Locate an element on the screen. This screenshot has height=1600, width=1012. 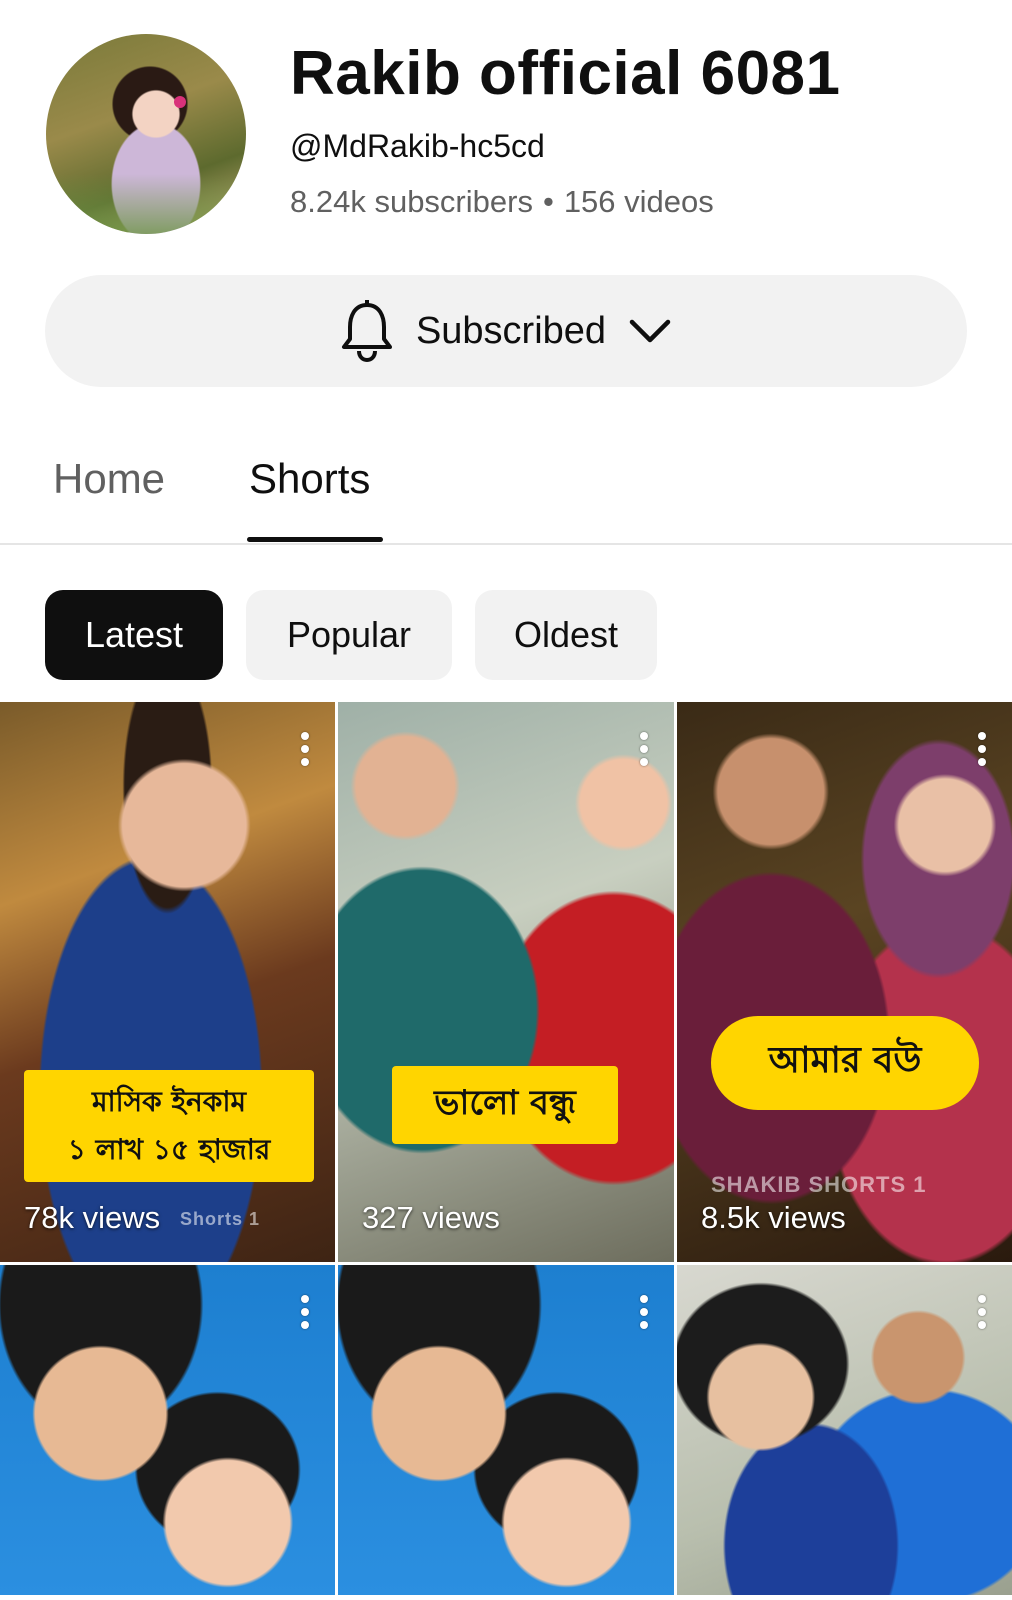
channel-tabs: Home Shorts is located at coordinates (506, 487).